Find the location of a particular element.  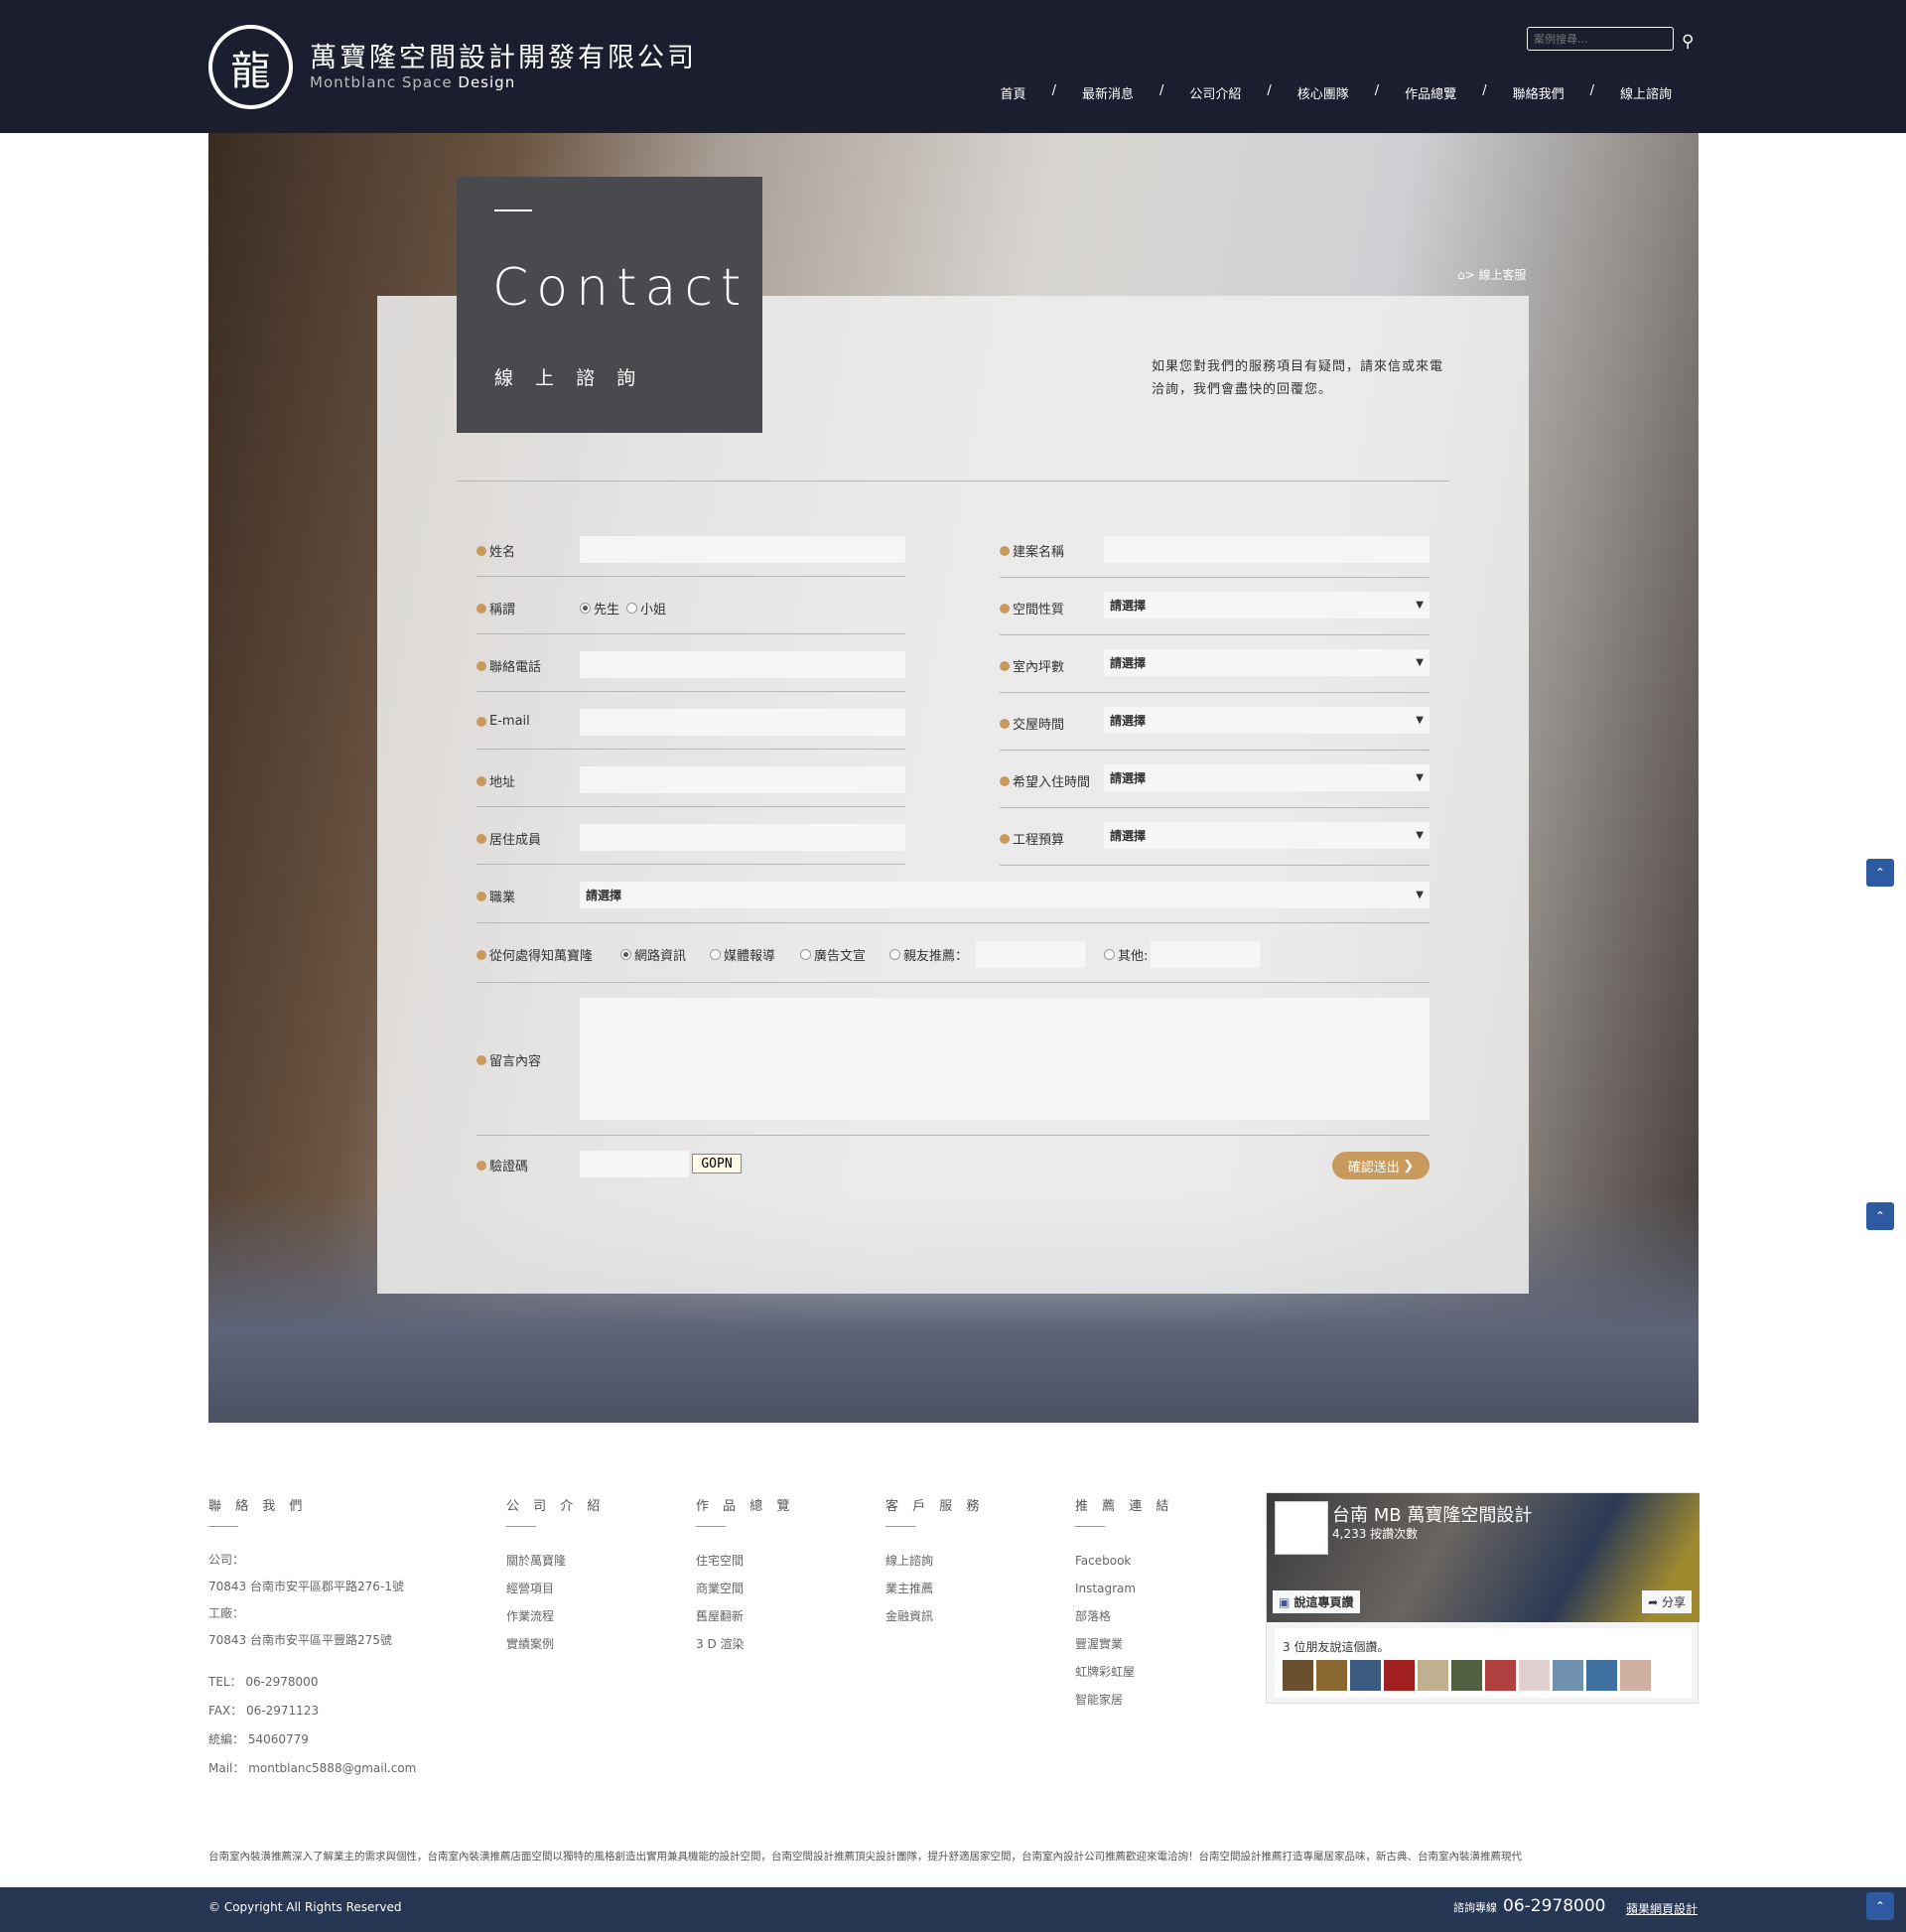

hotline-number: 06-2978000 is located at coordinates (1554, 1906).